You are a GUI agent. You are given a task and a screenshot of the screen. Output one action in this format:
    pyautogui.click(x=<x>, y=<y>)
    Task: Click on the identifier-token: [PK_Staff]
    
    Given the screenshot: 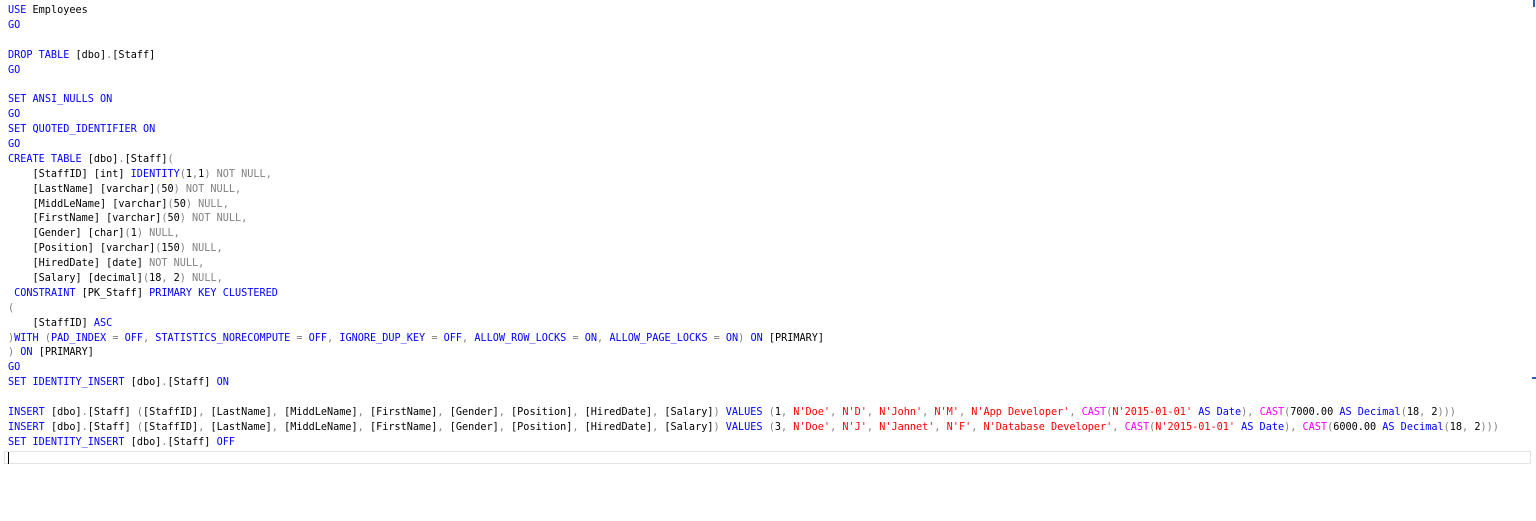 What is the action you would take?
    pyautogui.click(x=112, y=293)
    